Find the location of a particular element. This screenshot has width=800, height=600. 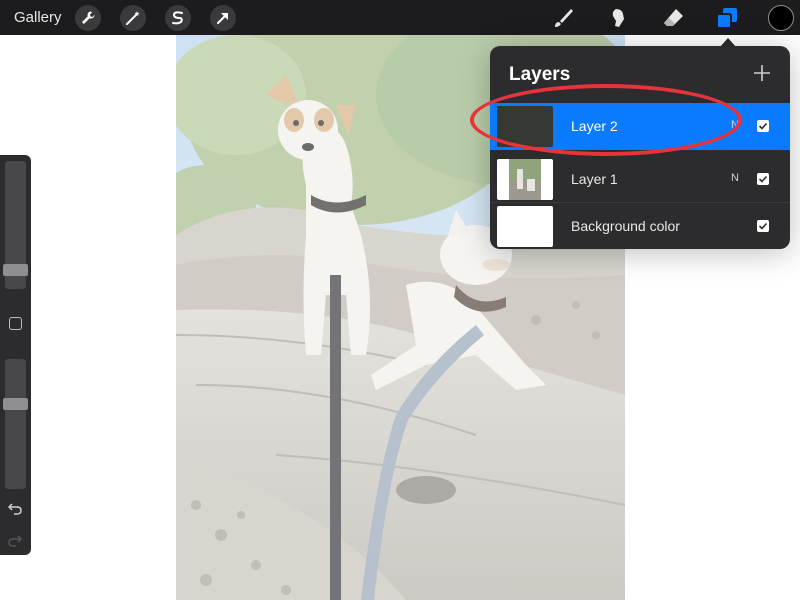

brush-icon is located at coordinates (564, 18).